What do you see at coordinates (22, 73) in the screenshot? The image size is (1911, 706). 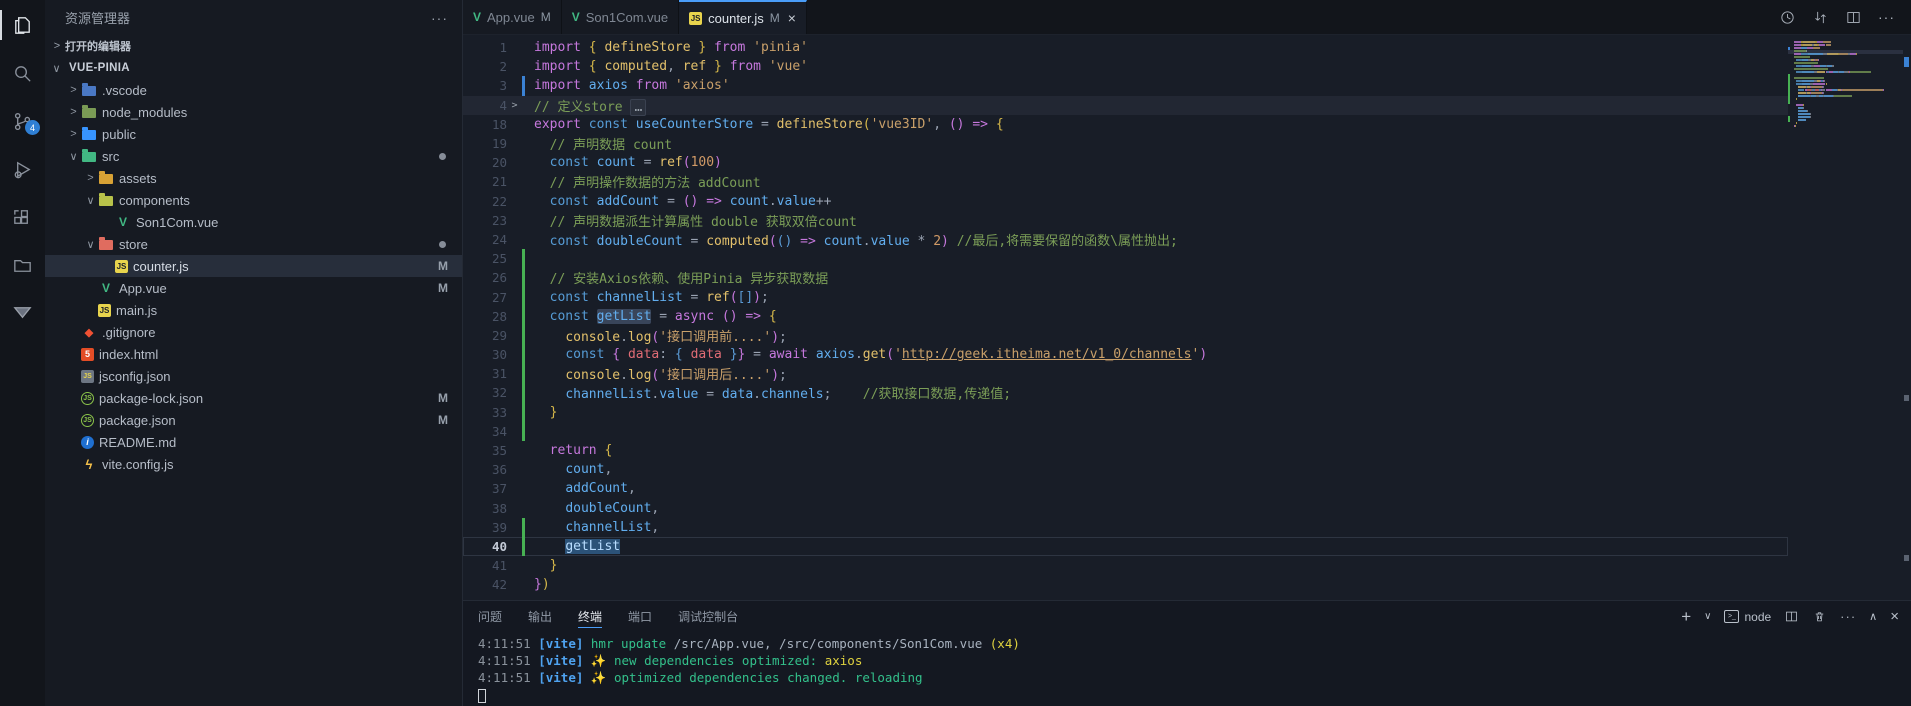 I see `search-icon` at bounding box center [22, 73].